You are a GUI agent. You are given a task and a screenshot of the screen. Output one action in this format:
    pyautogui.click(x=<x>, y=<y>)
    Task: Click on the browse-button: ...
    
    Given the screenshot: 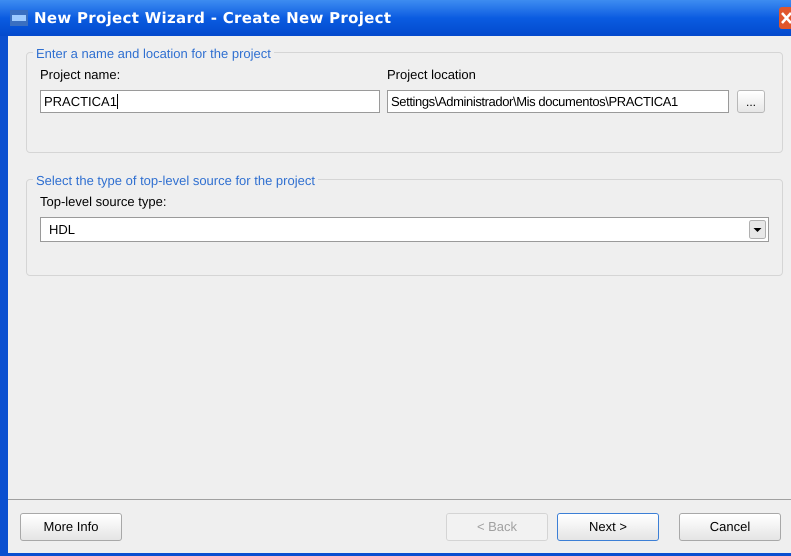 What is the action you would take?
    pyautogui.click(x=751, y=101)
    